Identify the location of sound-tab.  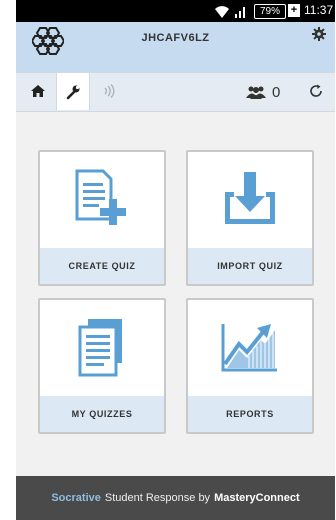
(108, 91).